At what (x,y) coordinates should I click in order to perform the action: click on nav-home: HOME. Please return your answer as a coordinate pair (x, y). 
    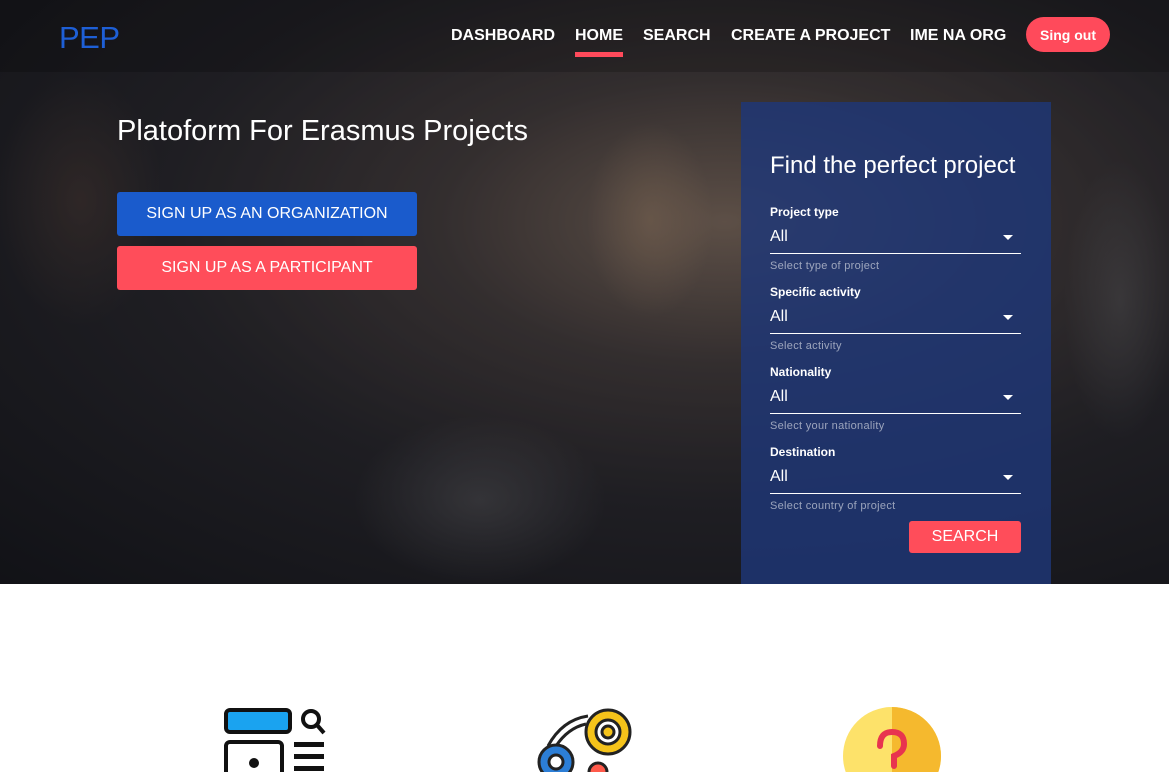
    Looking at the image, I should click on (599, 42).